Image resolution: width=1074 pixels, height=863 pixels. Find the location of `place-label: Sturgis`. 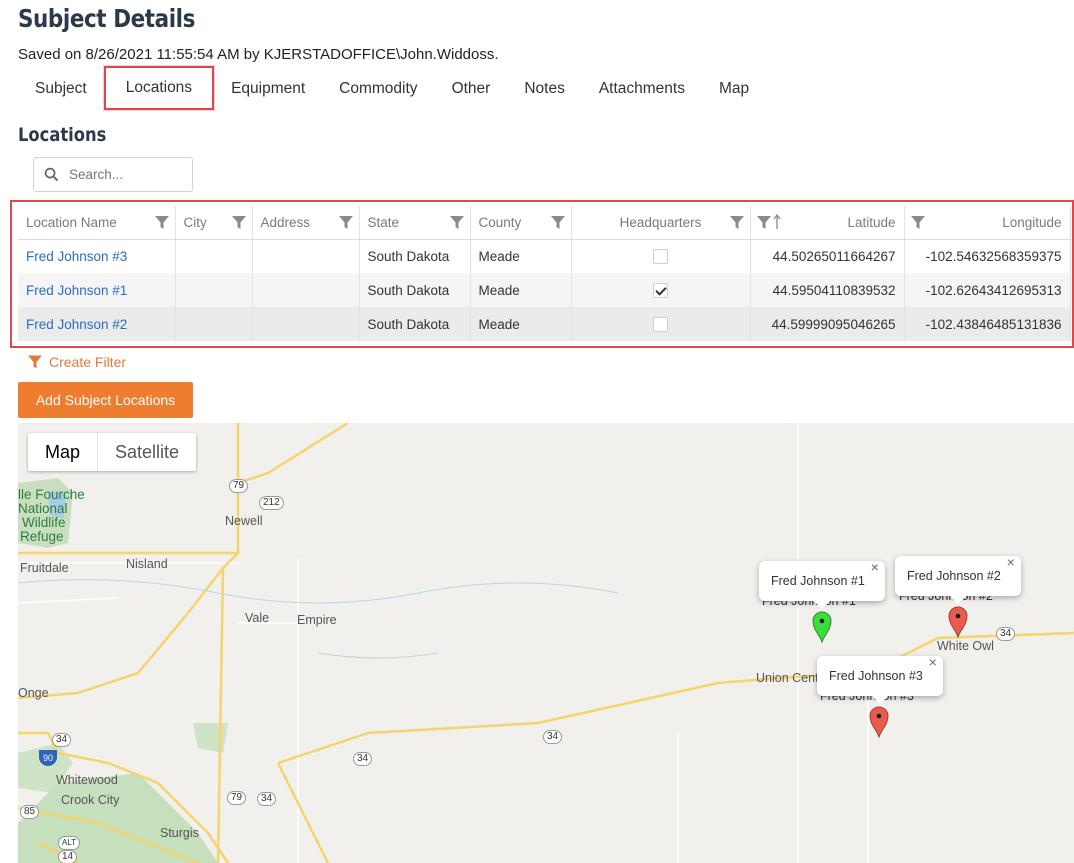

place-label: Sturgis is located at coordinates (179, 833).